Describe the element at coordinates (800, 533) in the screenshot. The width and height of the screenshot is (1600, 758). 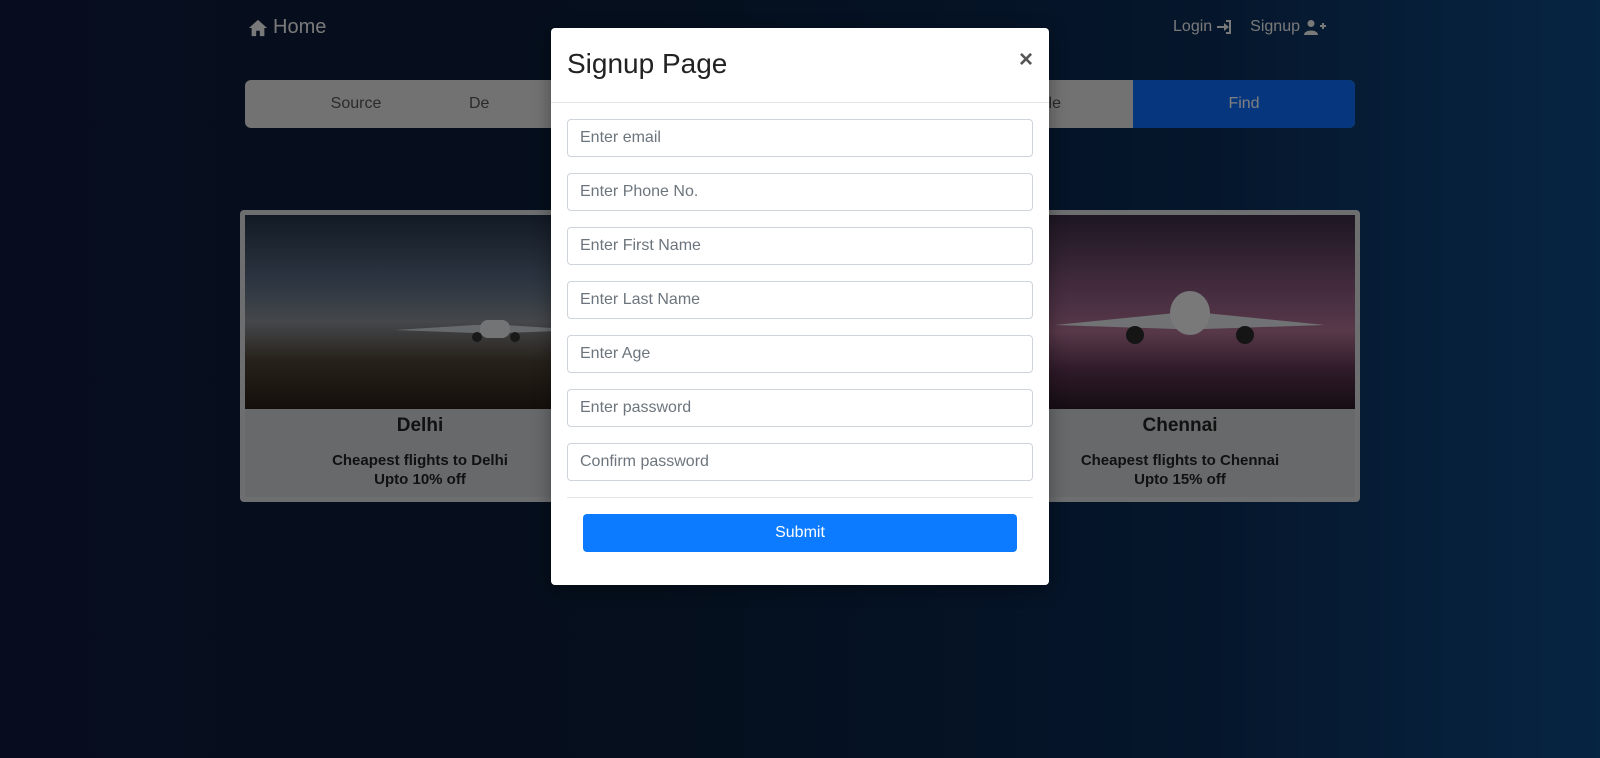
I see `submit-button: Submit` at that location.